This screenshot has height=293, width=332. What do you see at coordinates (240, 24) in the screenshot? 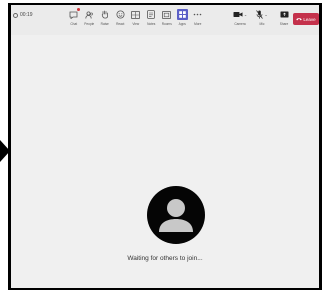
I see `camera-label: Camera` at bounding box center [240, 24].